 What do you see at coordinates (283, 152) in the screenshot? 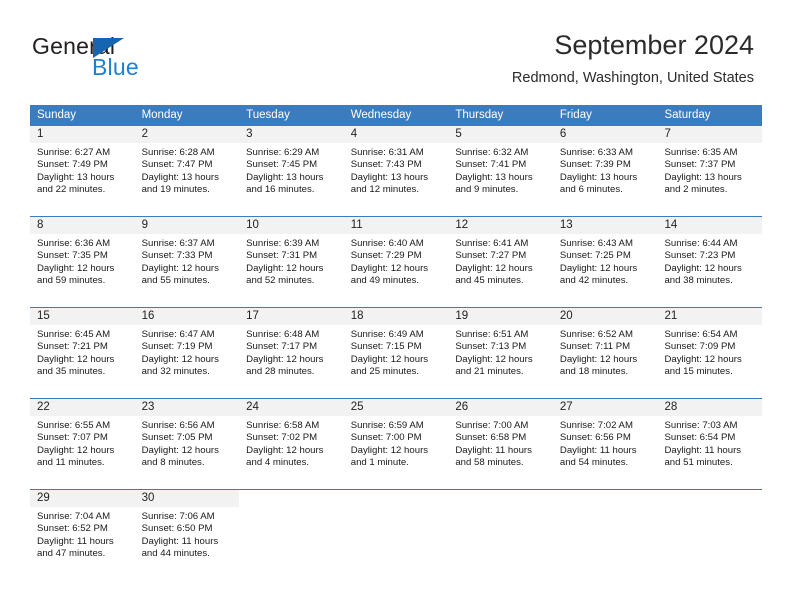
I see `sunrise-text: Sunrise: 6:29 AM` at bounding box center [283, 152].